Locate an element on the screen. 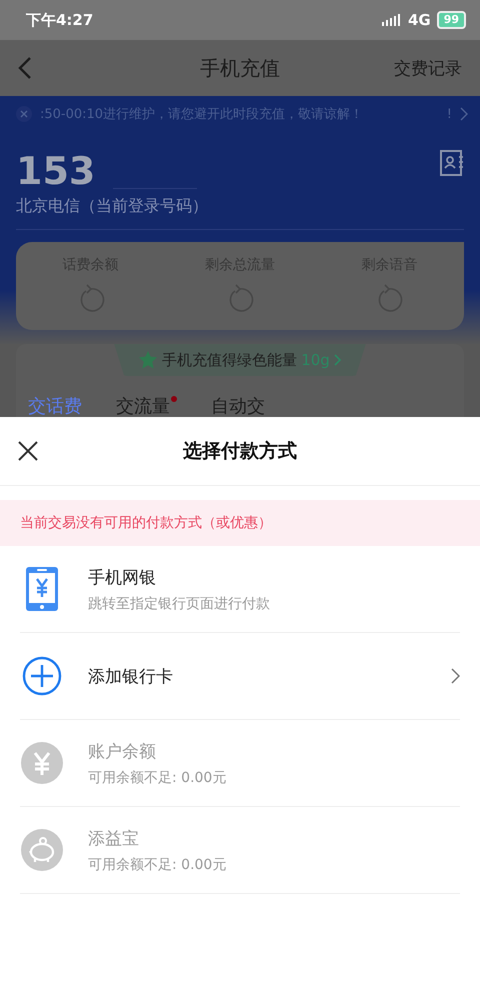 Image resolution: width=480 pixels, height=999 pixels. network-label: 4G is located at coordinates (419, 20).